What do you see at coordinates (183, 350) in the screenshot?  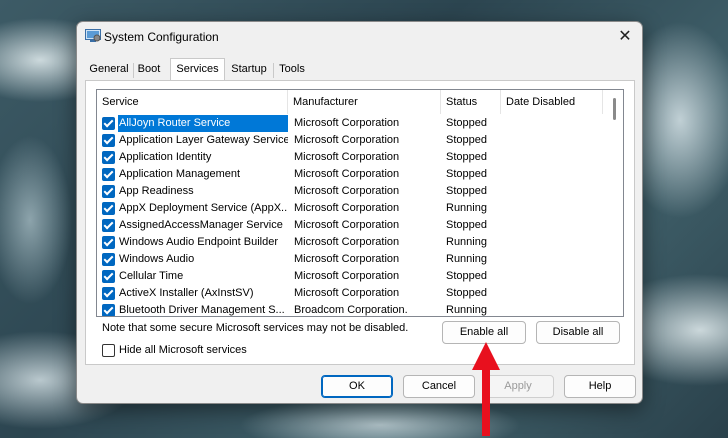 I see `hide-microsoft-services-label: Hide all Microsoft services` at bounding box center [183, 350].